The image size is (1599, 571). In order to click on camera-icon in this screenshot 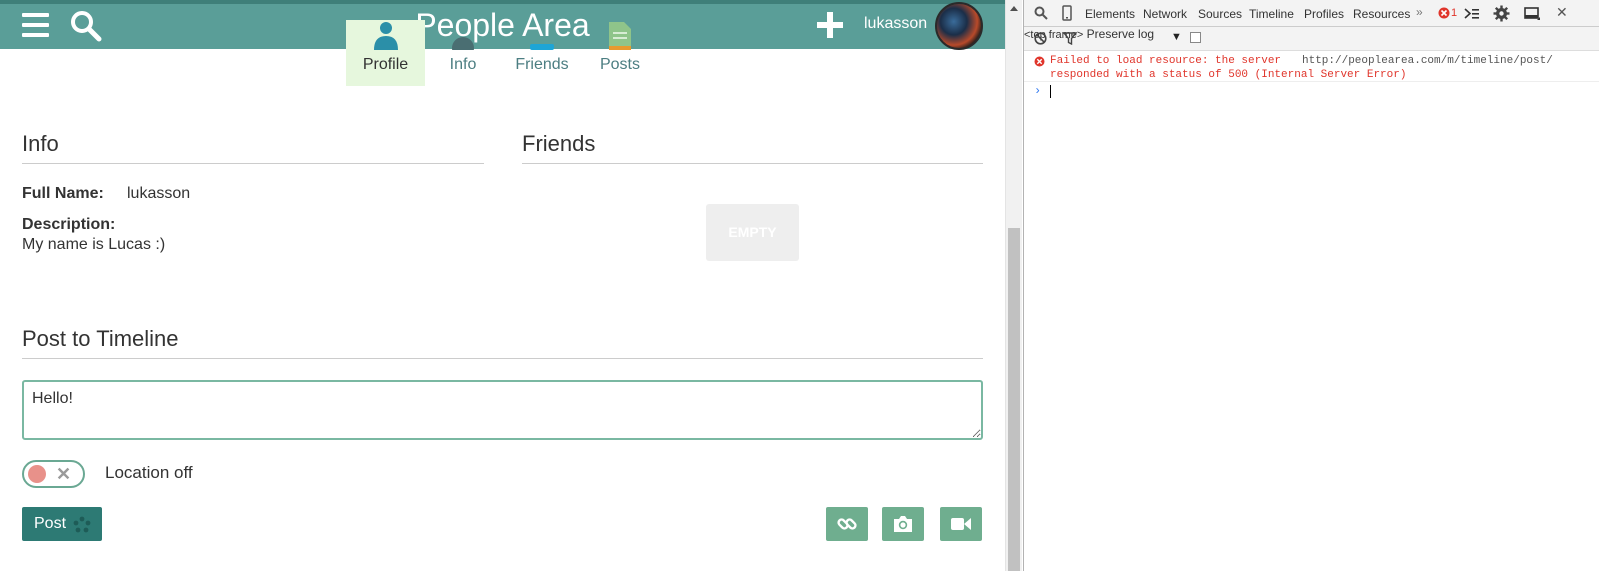, I will do `click(903, 524)`.